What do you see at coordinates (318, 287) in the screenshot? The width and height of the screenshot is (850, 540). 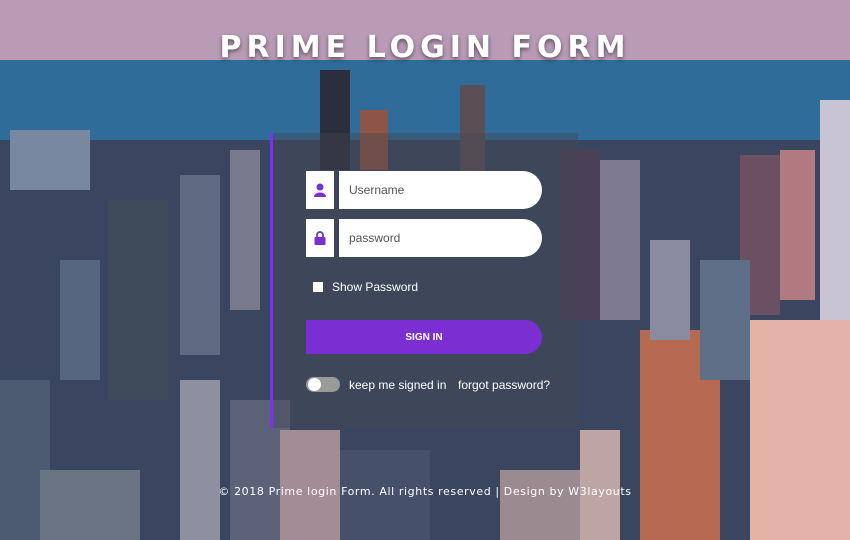 I see `show-password-checkbox` at bounding box center [318, 287].